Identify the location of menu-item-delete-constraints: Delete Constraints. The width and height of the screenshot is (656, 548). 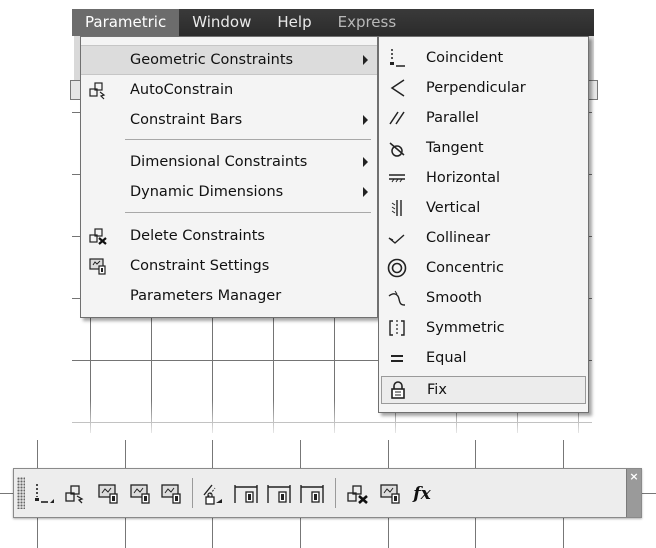
(229, 236).